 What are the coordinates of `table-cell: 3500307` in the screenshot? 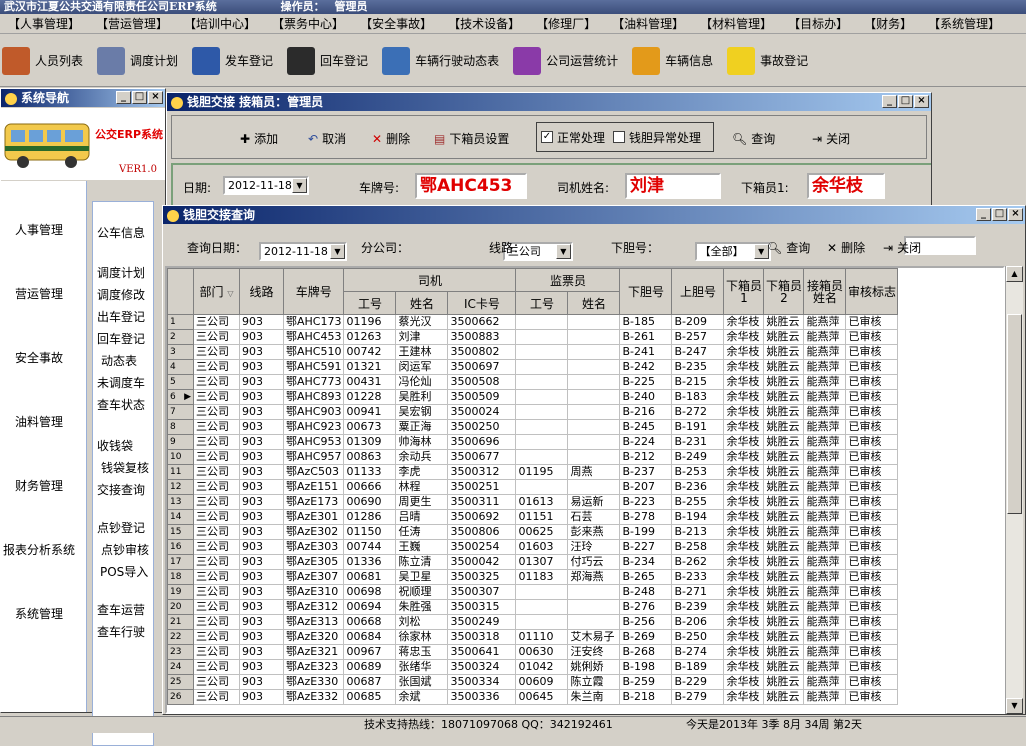 It's located at (482, 592).